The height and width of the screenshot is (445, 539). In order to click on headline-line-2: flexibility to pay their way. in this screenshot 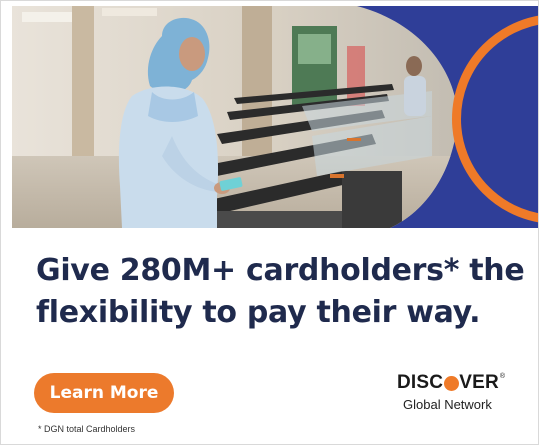, I will do `click(258, 312)`.